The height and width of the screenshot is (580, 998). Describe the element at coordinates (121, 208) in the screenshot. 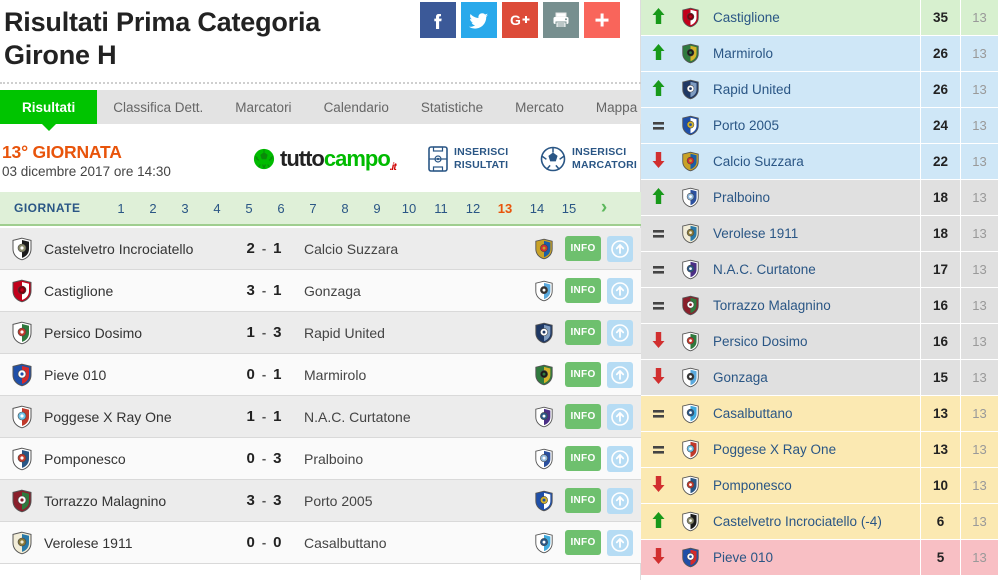

I see `giornata-1: 1` at that location.